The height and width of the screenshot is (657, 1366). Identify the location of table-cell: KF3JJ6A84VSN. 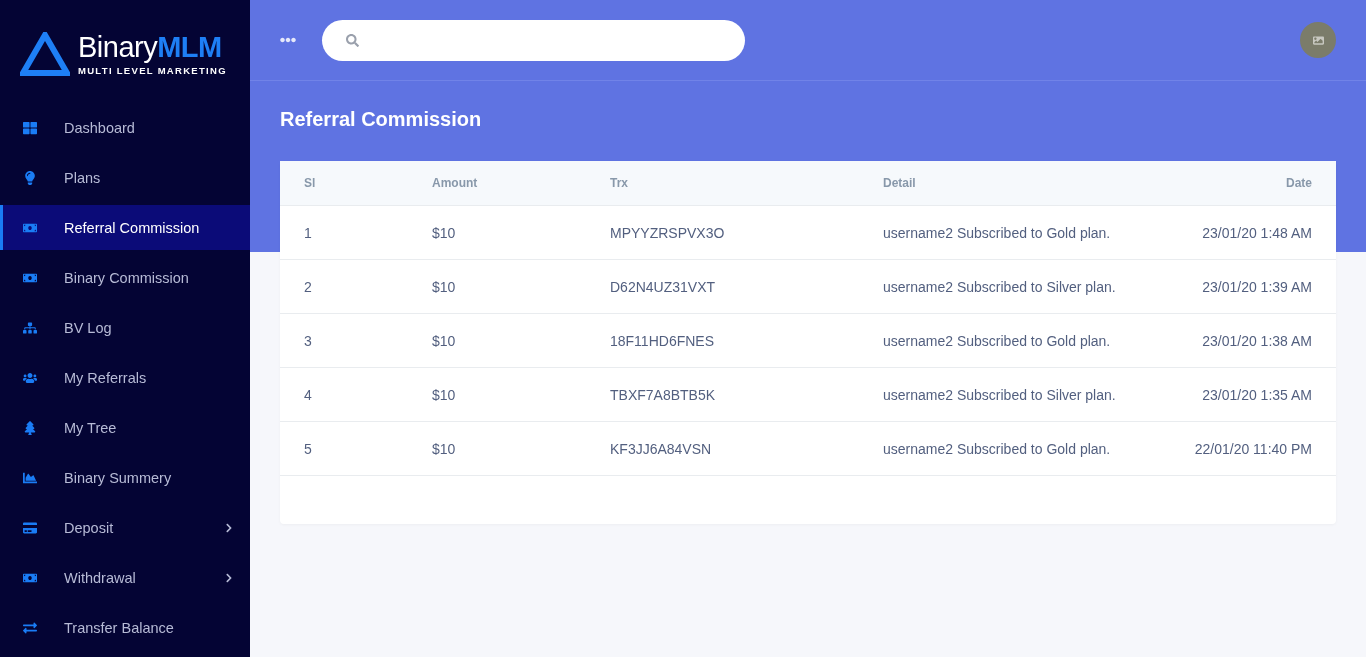
(722, 448).